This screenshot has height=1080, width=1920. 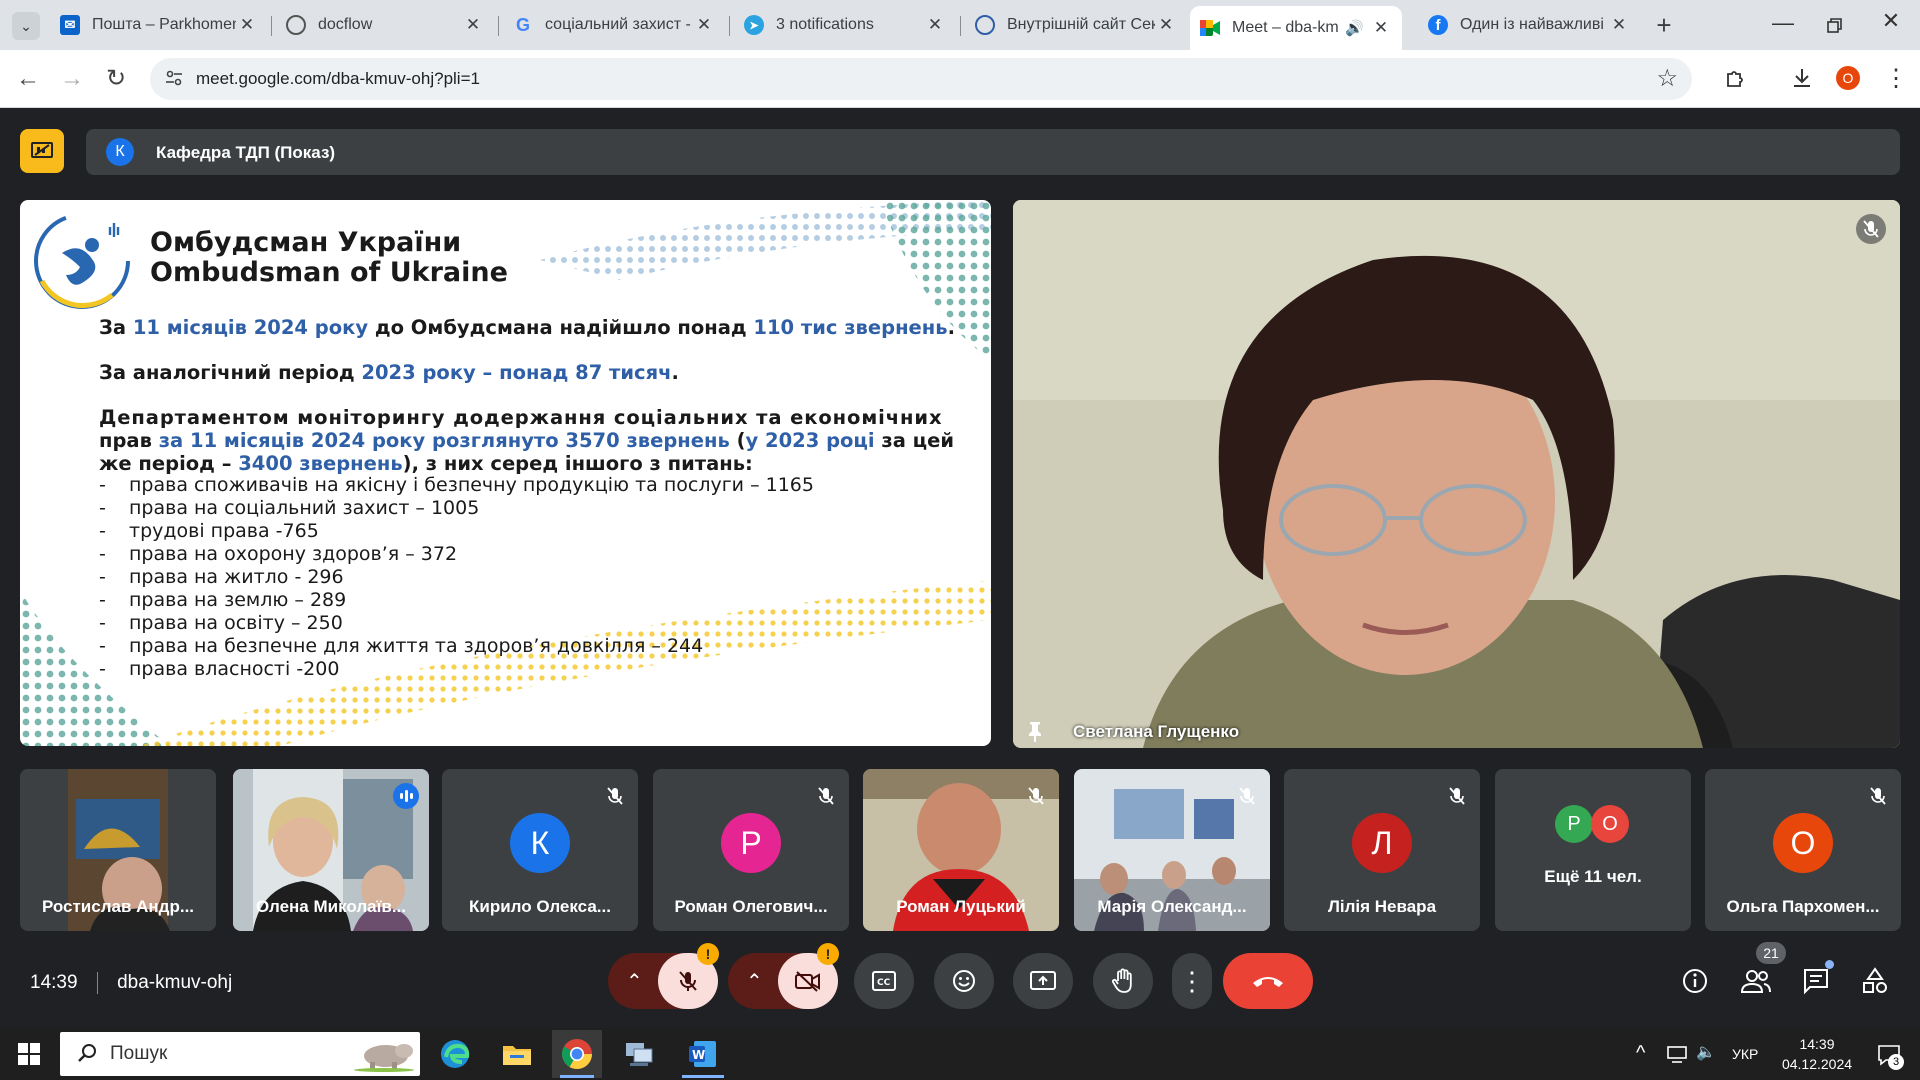 I want to click on tab-search-button: ⌄, so click(x=26, y=26).